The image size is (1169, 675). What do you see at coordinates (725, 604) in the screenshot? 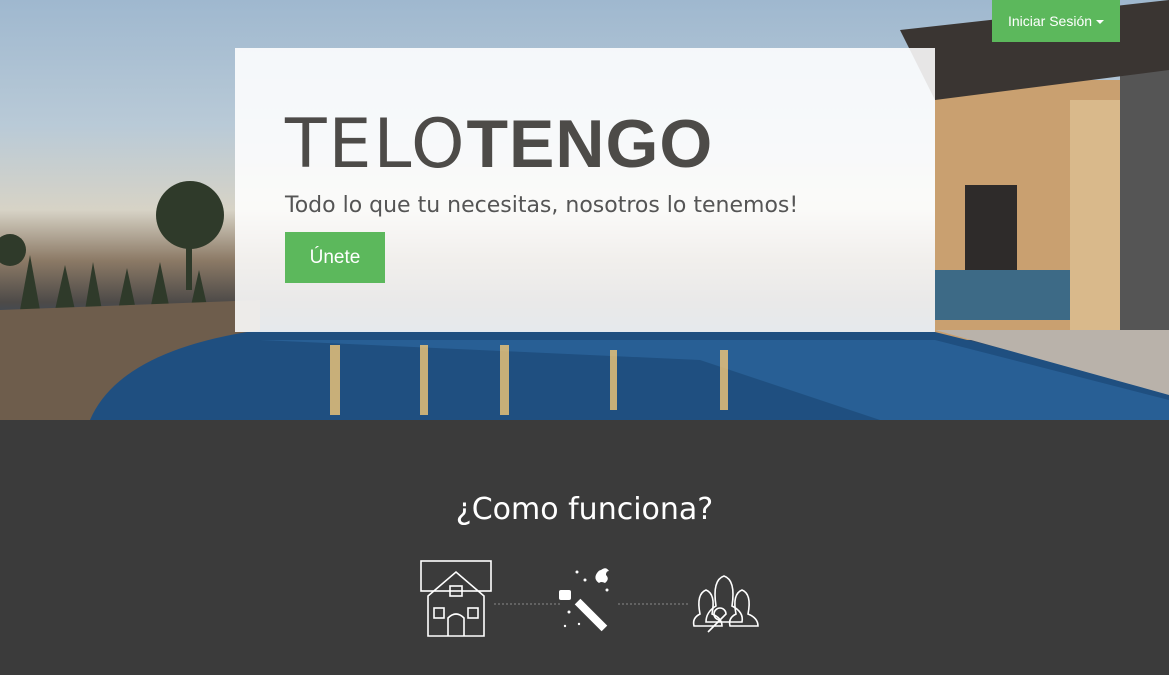
I see `people-tools-icon` at bounding box center [725, 604].